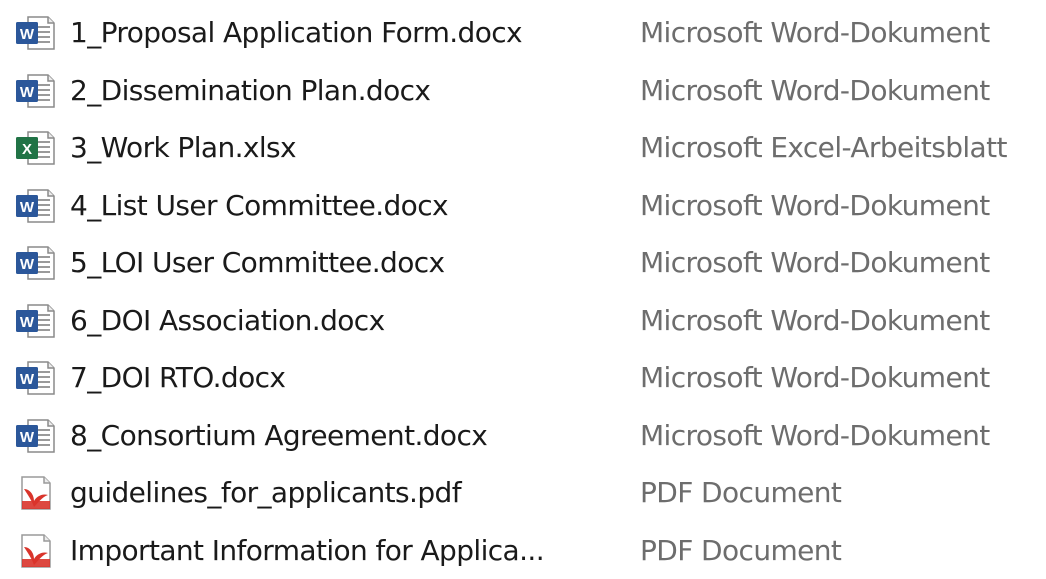  I want to click on svg-text: X, so click(27, 149).